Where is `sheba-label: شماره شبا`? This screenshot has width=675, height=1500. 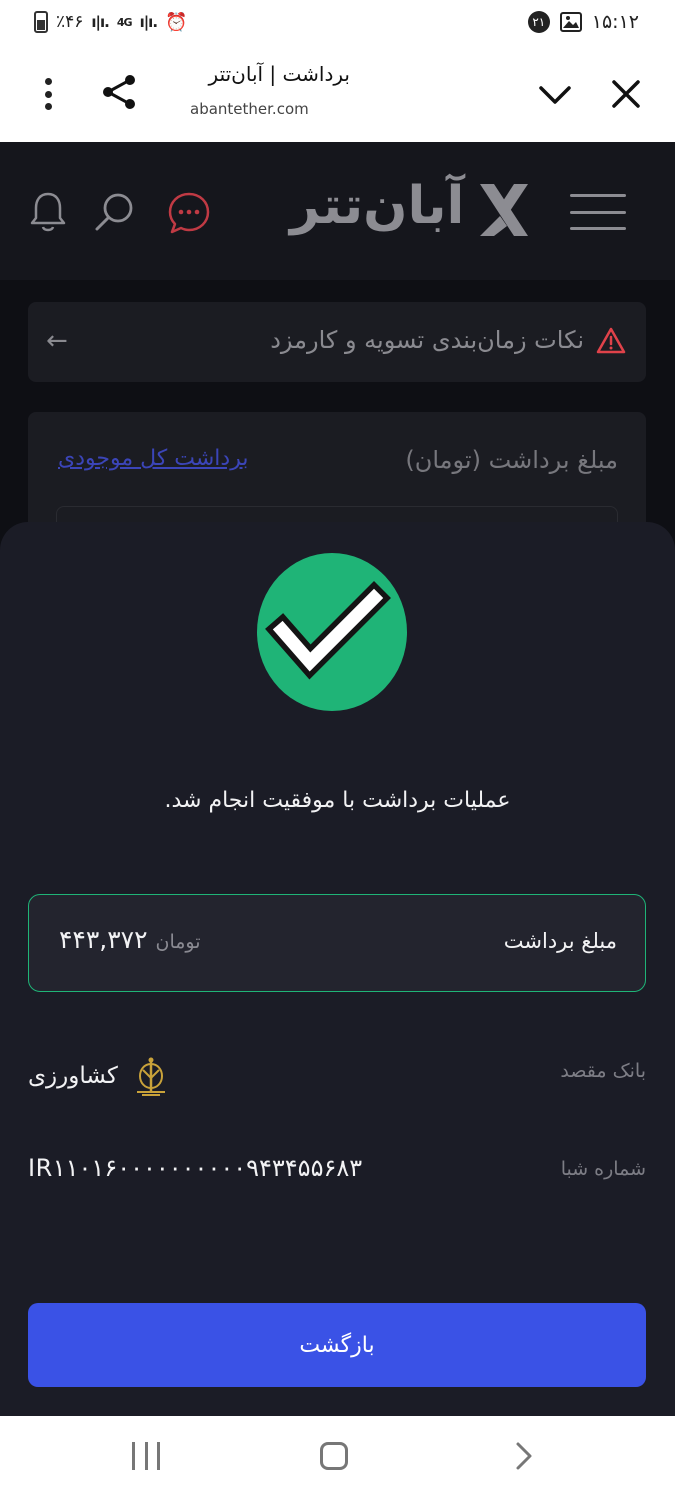
sheba-label: شماره شبا is located at coordinates (603, 1169).